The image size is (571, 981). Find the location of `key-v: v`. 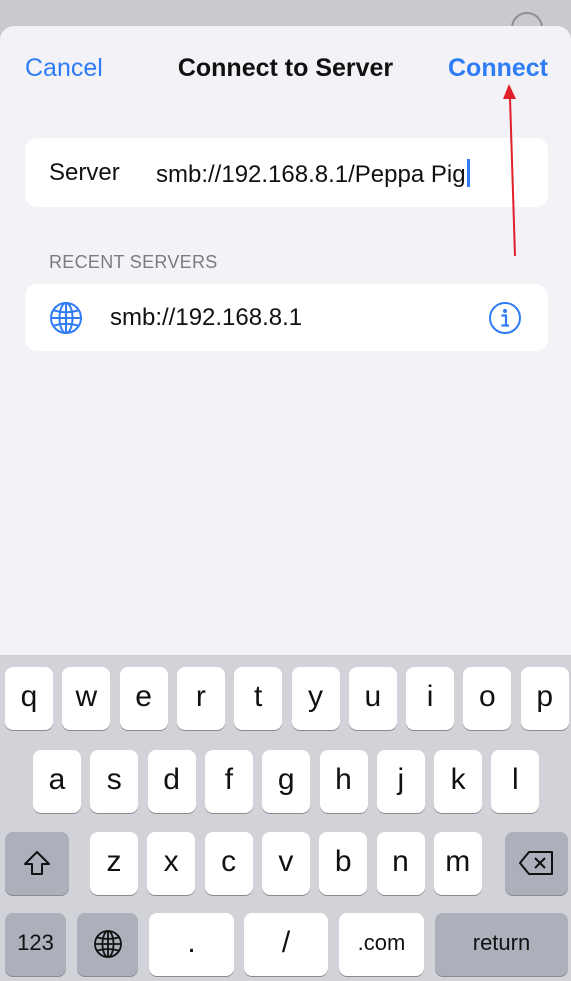

key-v: v is located at coordinates (285, 863).